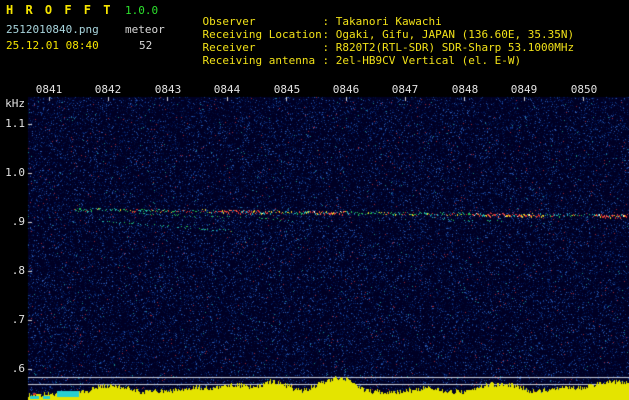  What do you see at coordinates (146, 45) in the screenshot?
I see `echo-count: 52` at bounding box center [146, 45].